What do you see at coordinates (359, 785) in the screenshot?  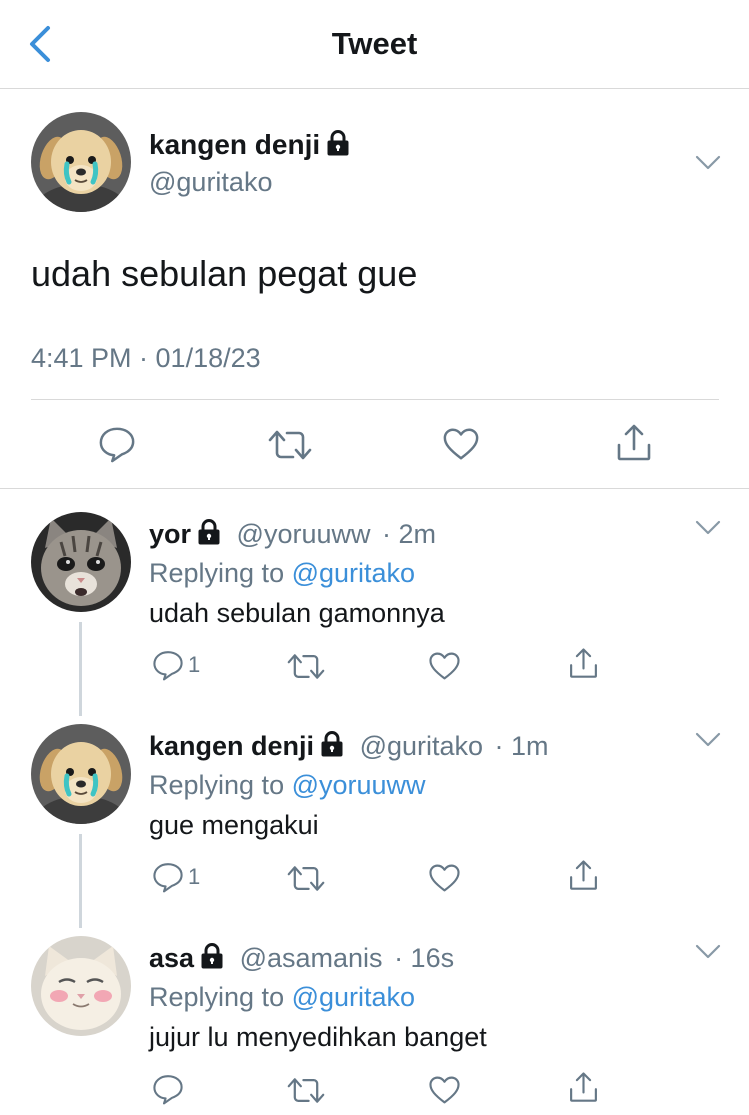 I see `replying-to-mention: @yoruuww` at bounding box center [359, 785].